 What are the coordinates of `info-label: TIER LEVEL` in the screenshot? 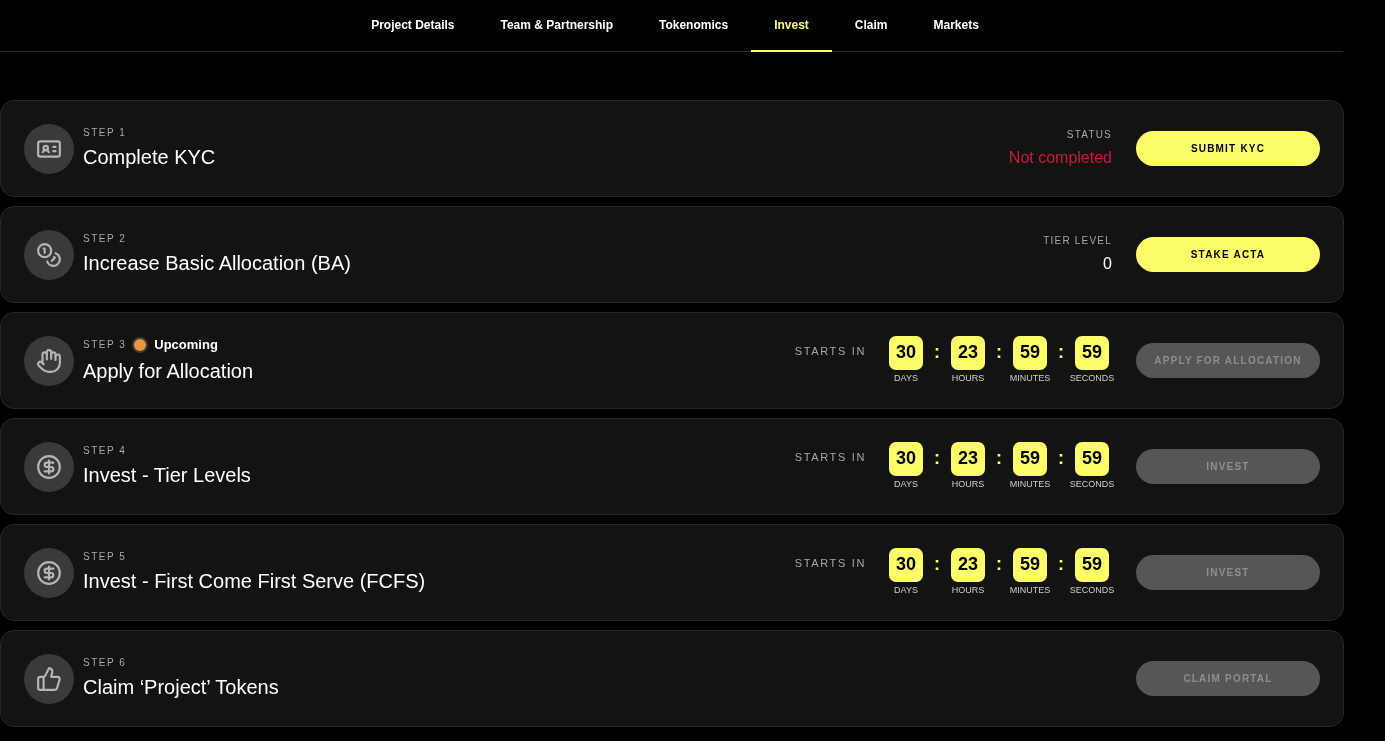 It's located at (1077, 241).